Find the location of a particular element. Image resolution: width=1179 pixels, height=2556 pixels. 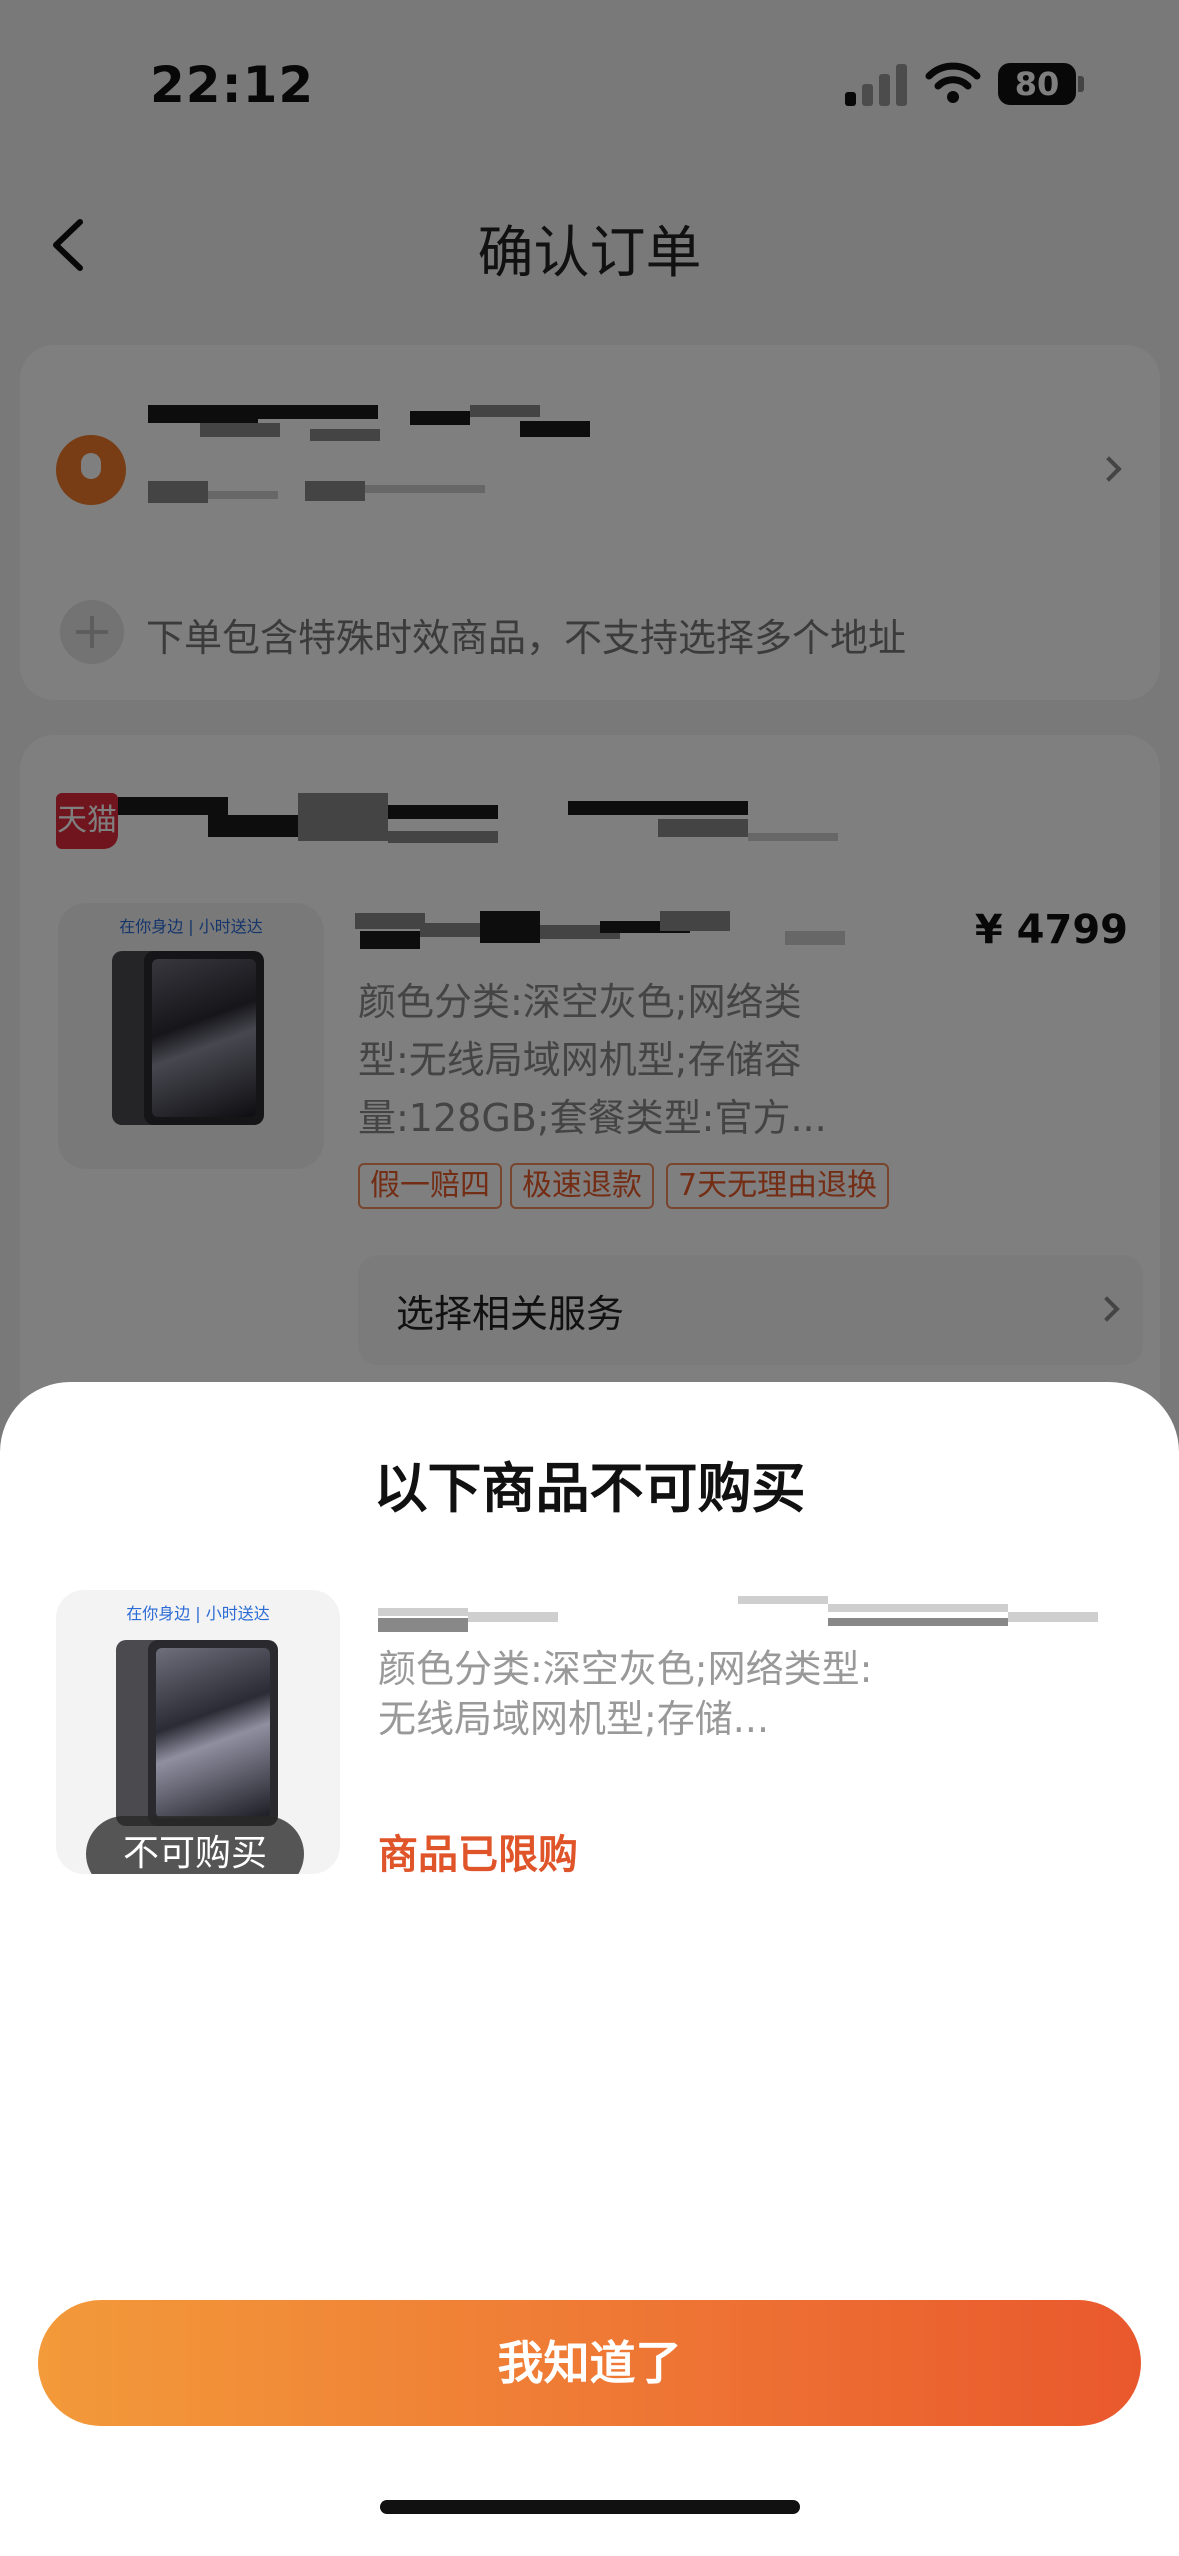

confirm-button: 我知道了 is located at coordinates (589, 2363).